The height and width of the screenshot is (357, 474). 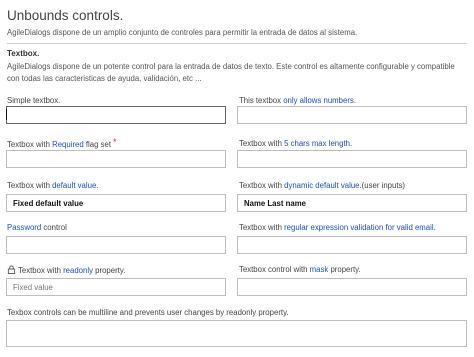 I want to click on numbers-textbox-label: This textbox only allows numbers., so click(x=297, y=100).